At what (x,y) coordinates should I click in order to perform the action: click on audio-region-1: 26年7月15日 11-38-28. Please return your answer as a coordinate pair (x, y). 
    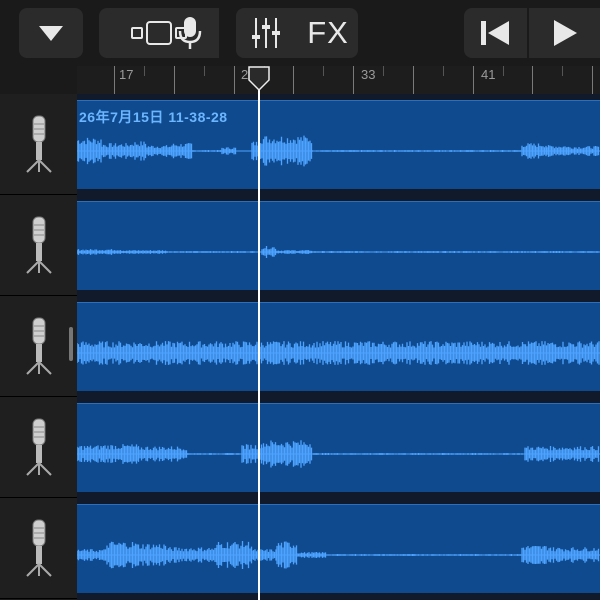
    Looking at the image, I should click on (338, 144).